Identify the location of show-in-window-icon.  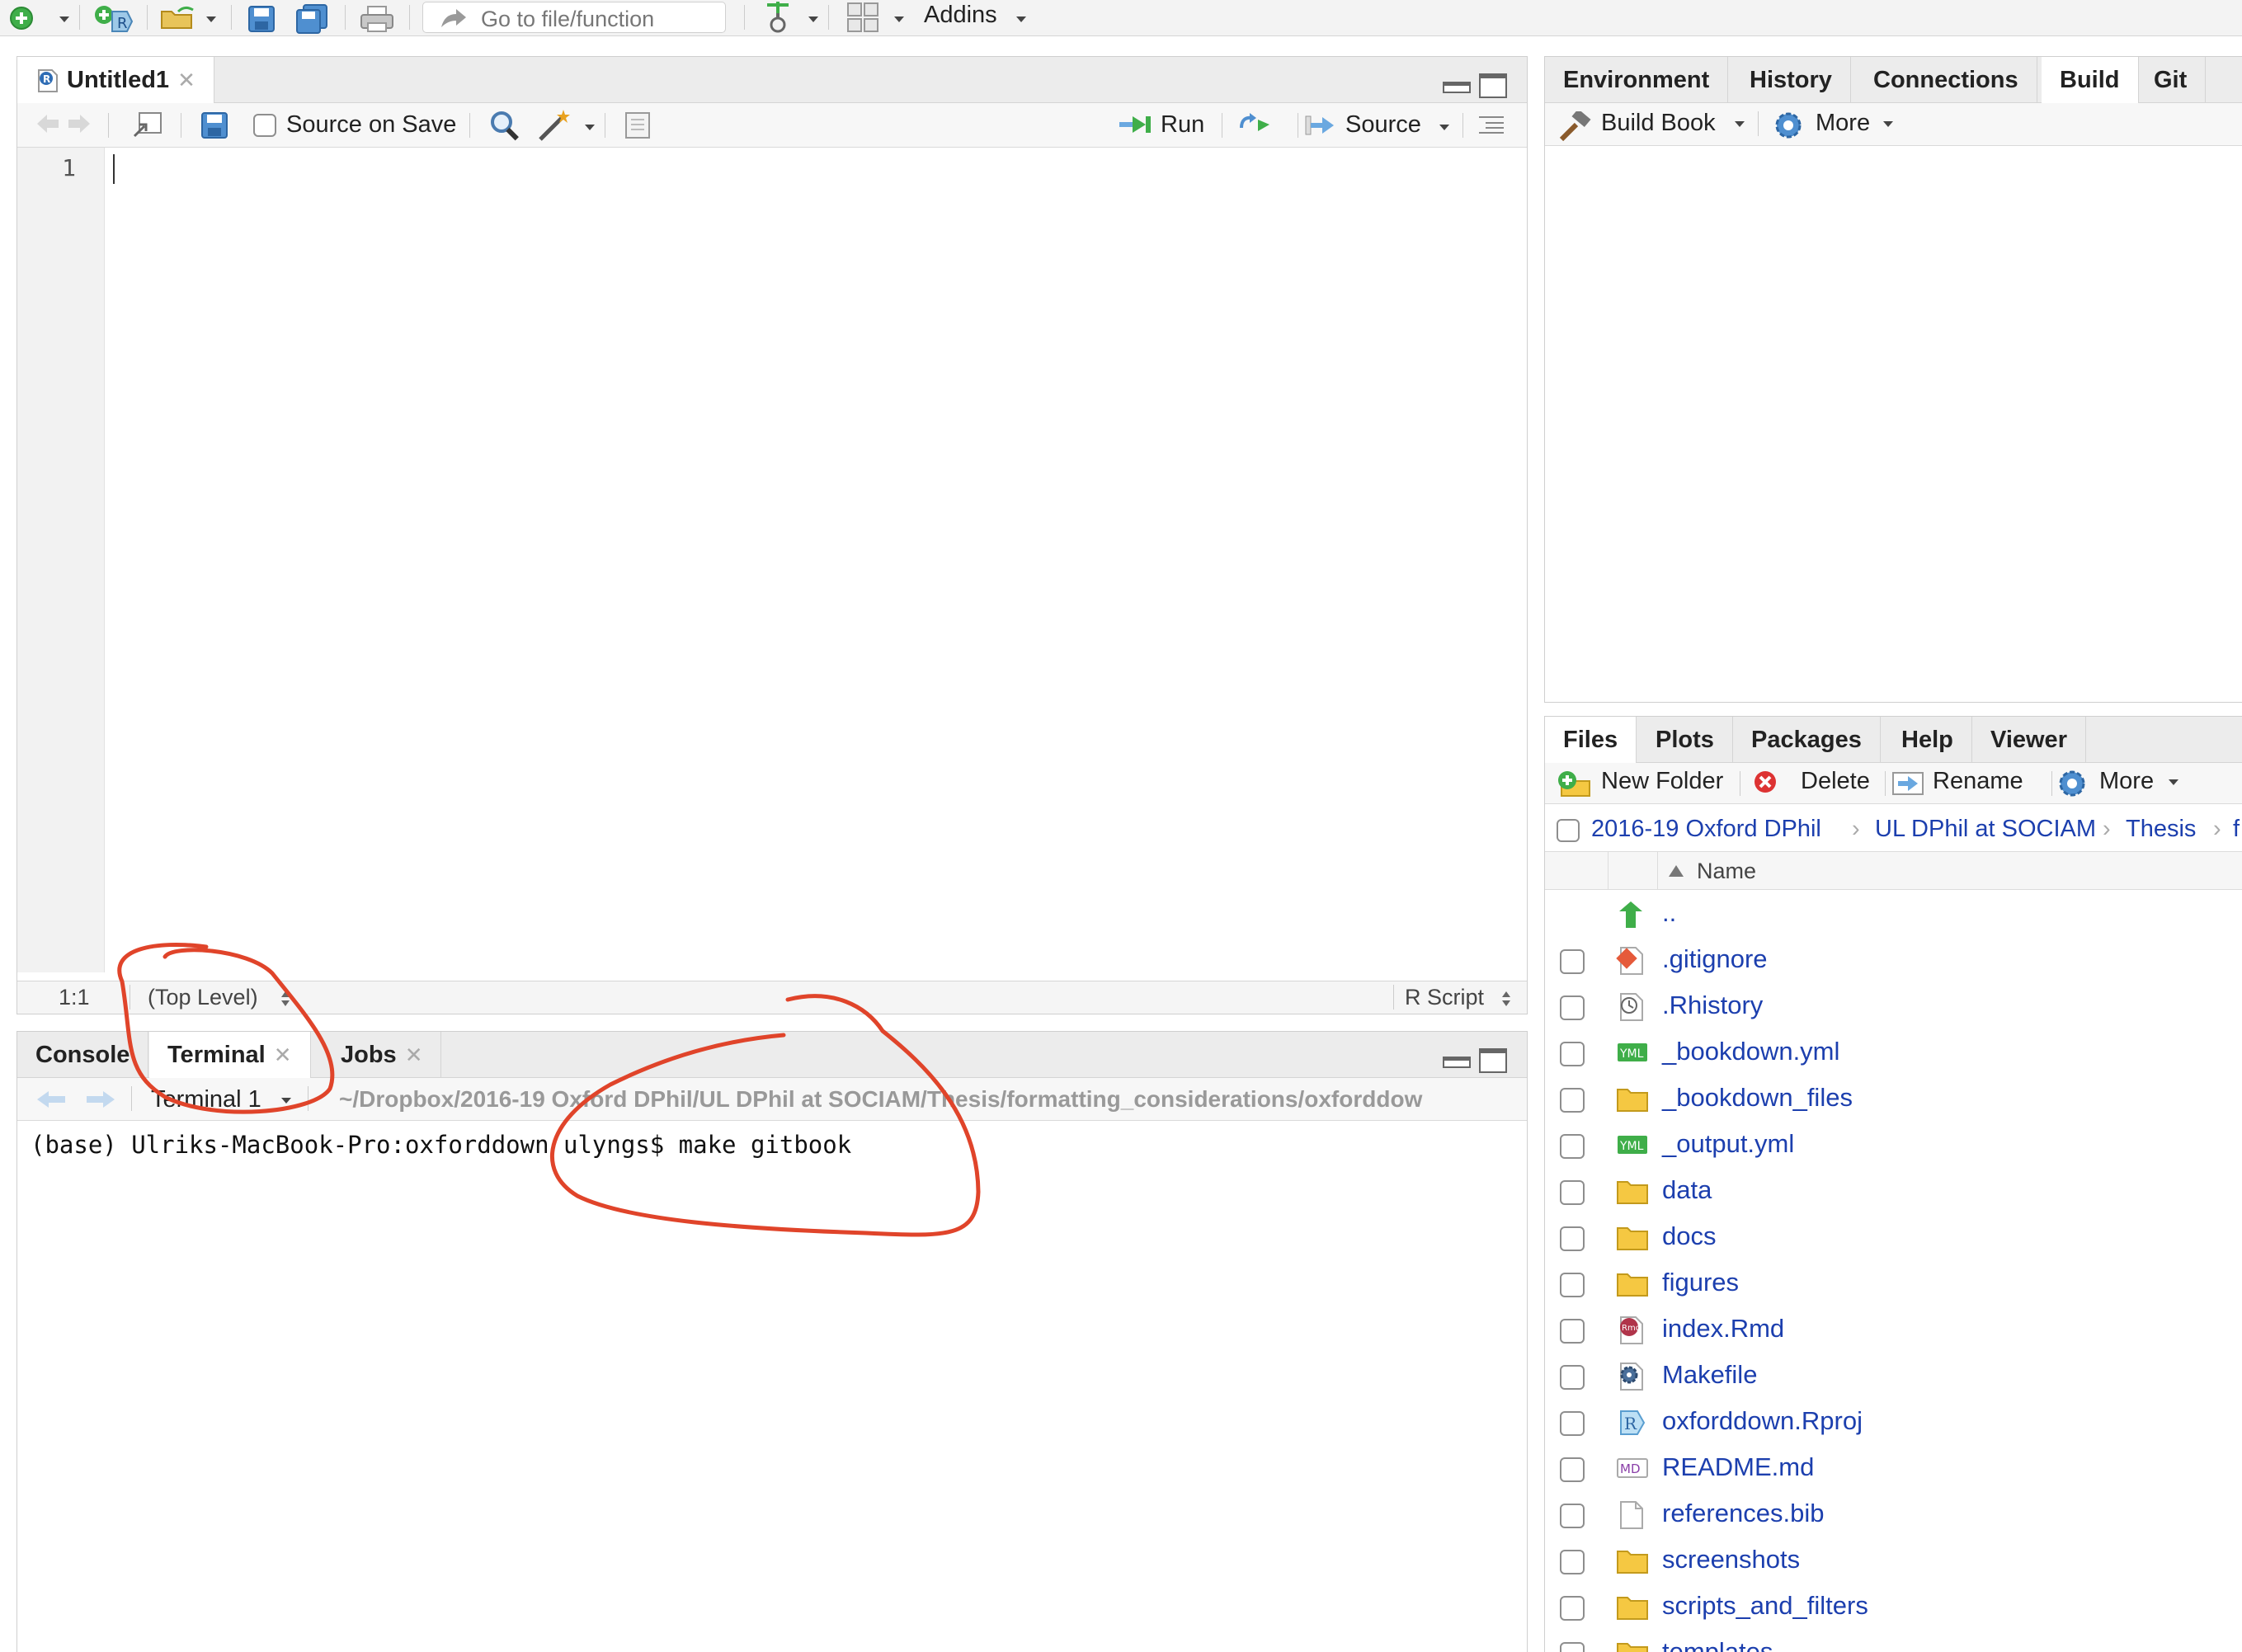
(147, 124).